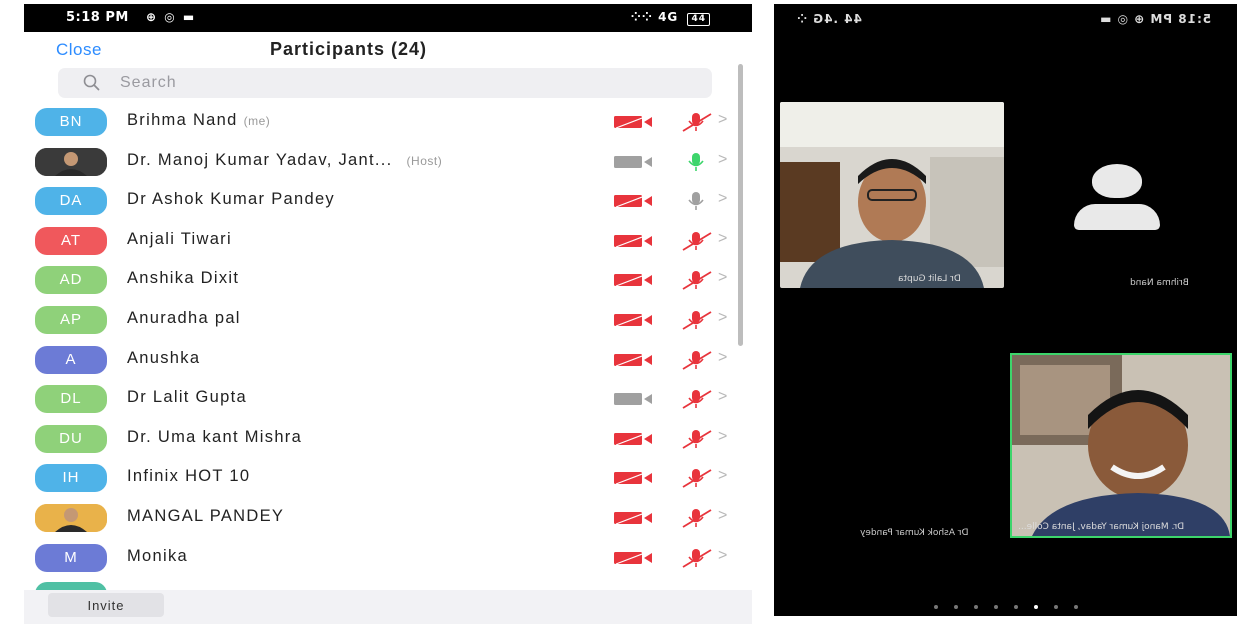 The image size is (1246, 624). Describe the element at coordinates (1117, 181) in the screenshot. I see `avatar-head-icon` at that location.